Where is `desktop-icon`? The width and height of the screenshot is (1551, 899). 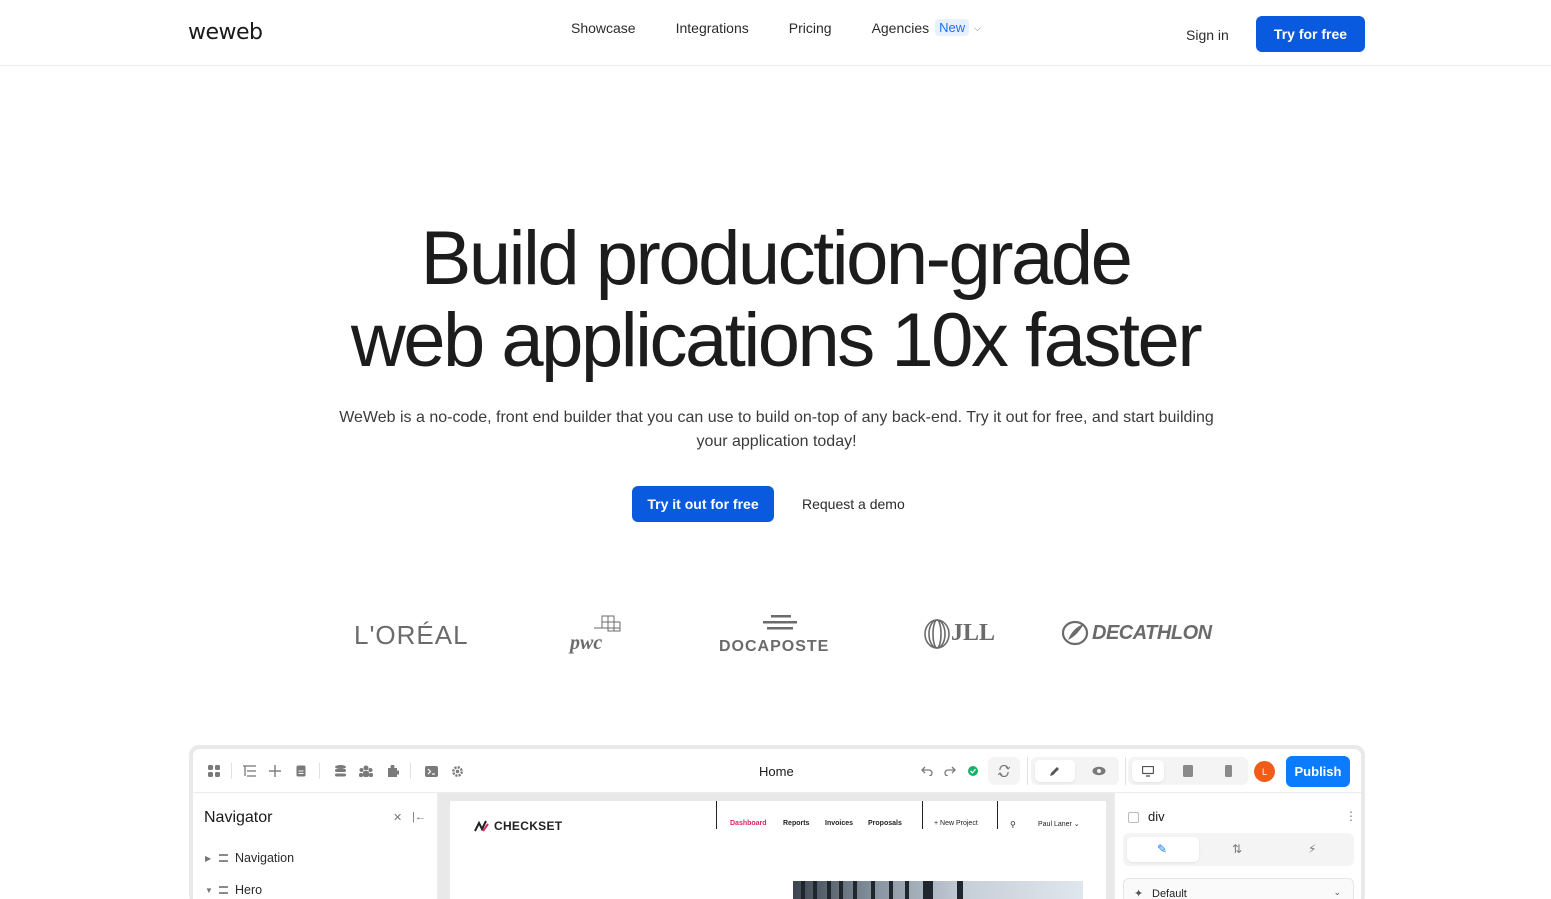
desktop-icon is located at coordinates (1148, 771).